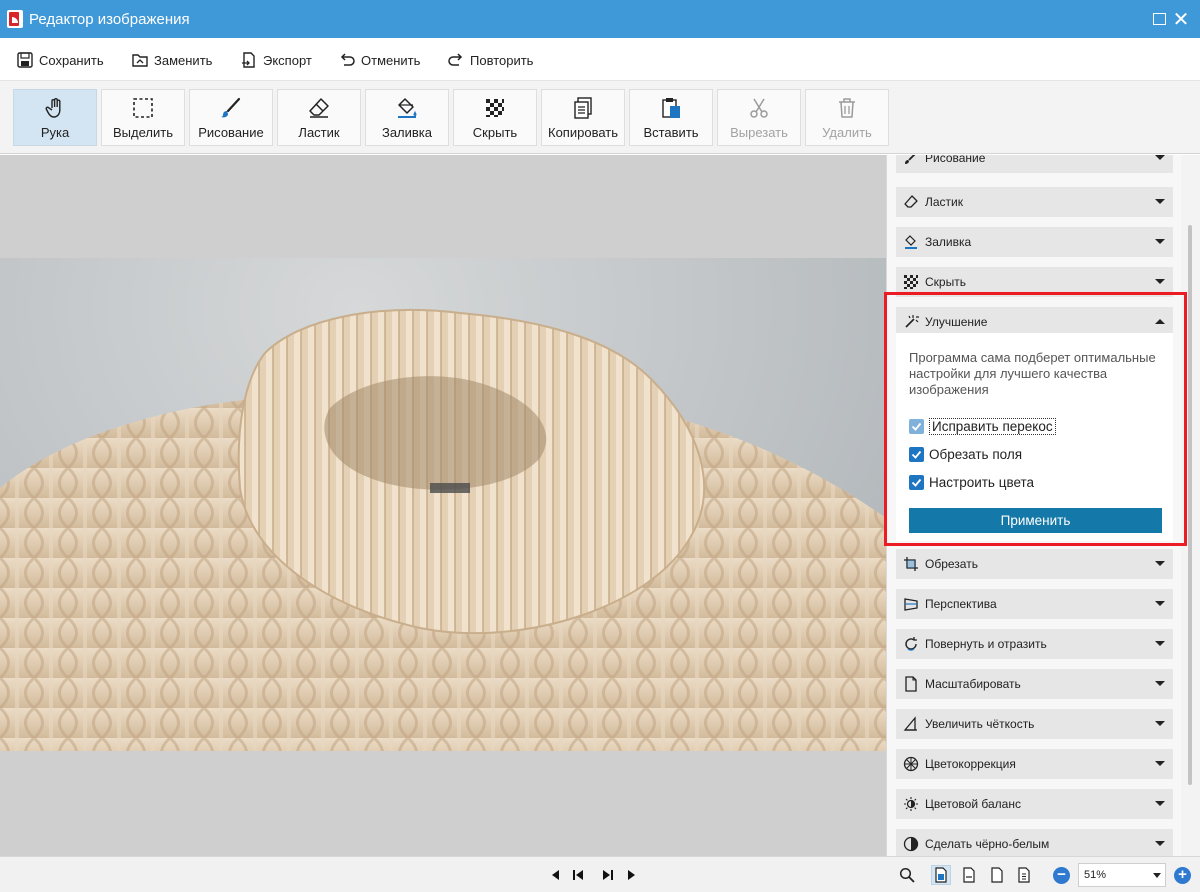 Image resolution: width=1200 pixels, height=892 pixels. What do you see at coordinates (1034, 842) in the screenshot?
I see `section-black-white: Сделать чёрно-белым` at bounding box center [1034, 842].